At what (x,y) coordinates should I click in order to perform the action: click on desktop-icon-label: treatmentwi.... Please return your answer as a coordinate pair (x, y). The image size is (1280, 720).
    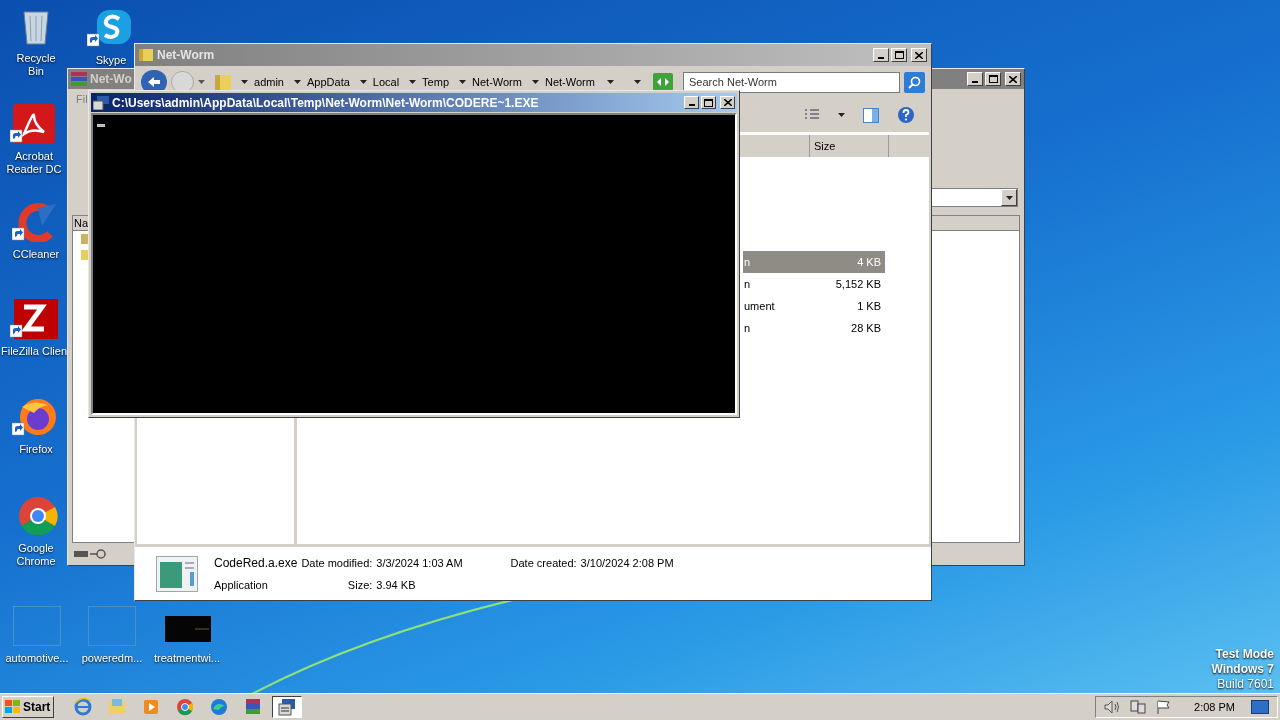
    Looking at the image, I should click on (187, 658).